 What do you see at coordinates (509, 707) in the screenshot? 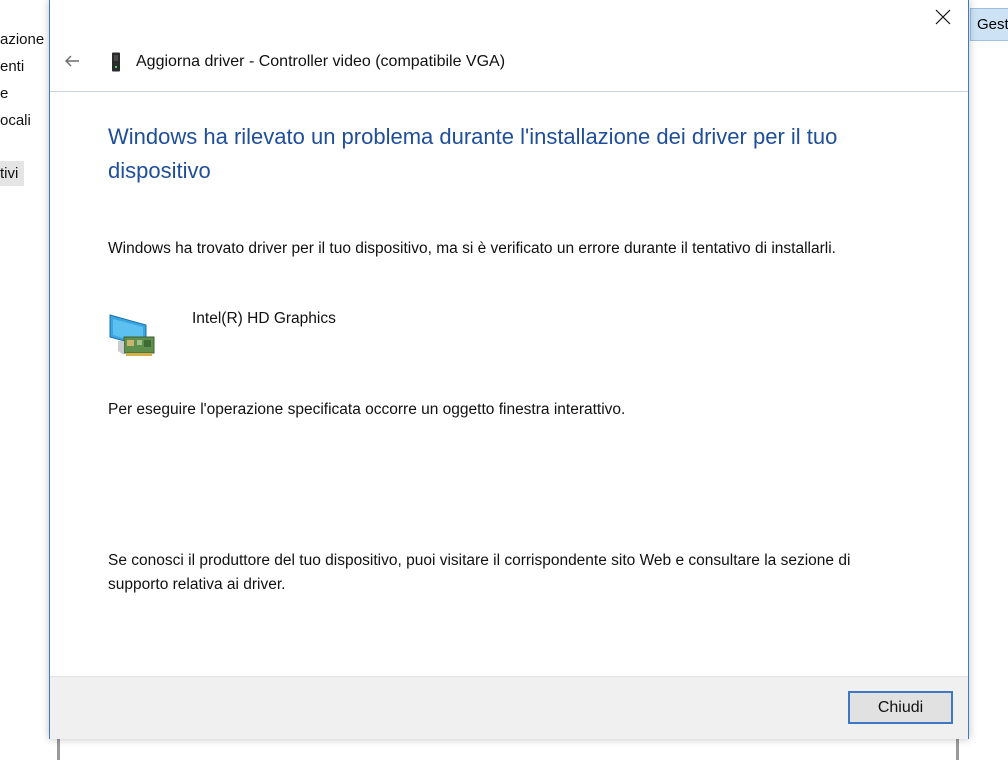
I see `dialog-footer: Chiudi` at bounding box center [509, 707].